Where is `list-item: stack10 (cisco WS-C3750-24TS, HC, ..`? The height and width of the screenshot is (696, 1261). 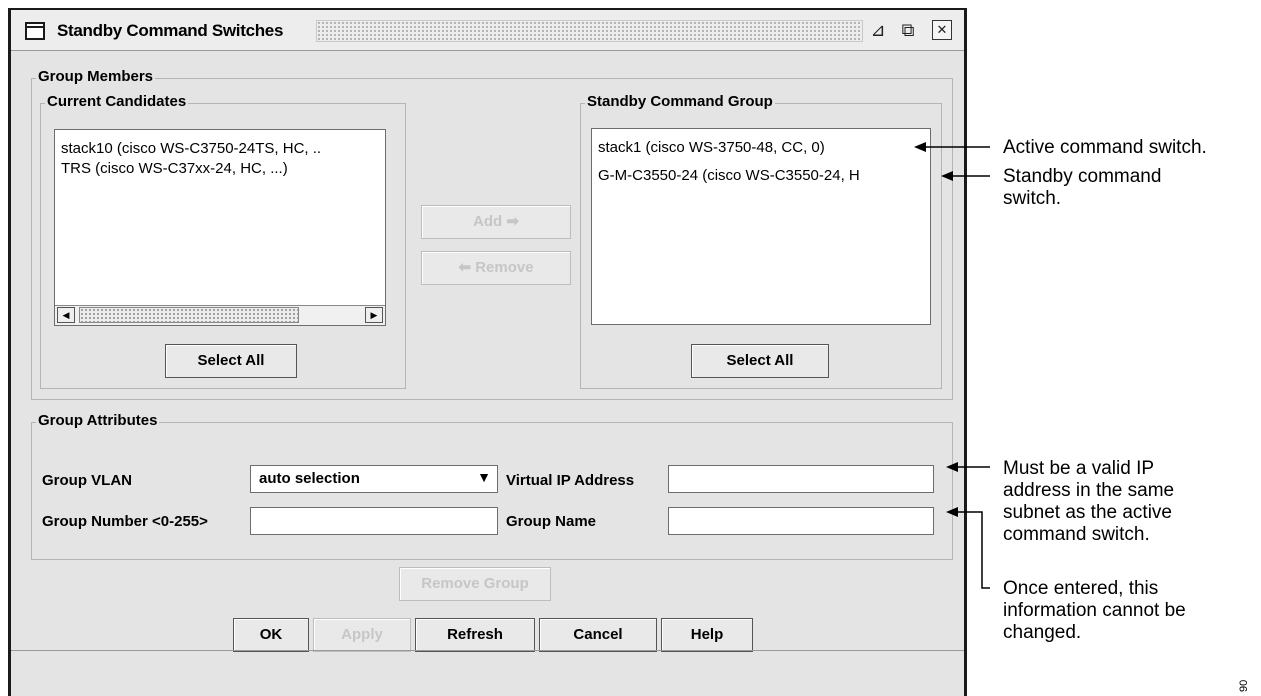
list-item: stack10 (cisco WS-C3750-24TS, HC, .. is located at coordinates (191, 148).